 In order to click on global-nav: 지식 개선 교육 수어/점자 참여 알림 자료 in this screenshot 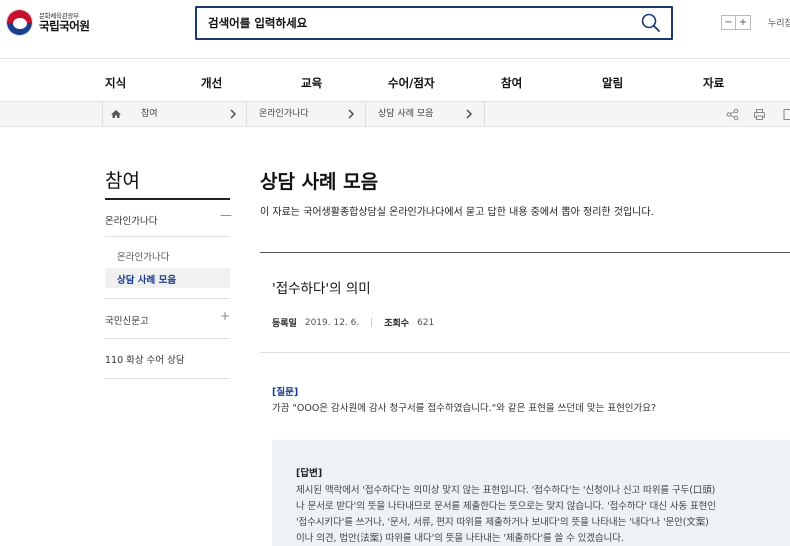, I will do `click(395, 79)`.